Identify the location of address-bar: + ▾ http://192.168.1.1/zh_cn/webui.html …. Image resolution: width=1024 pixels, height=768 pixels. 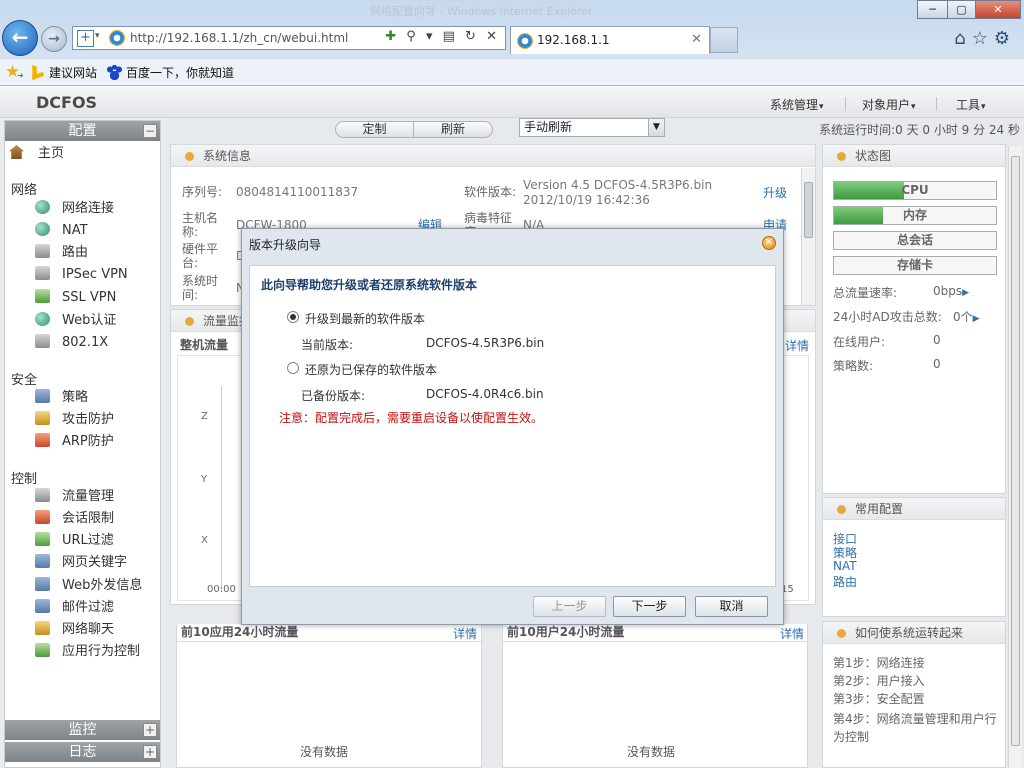
(289, 38).